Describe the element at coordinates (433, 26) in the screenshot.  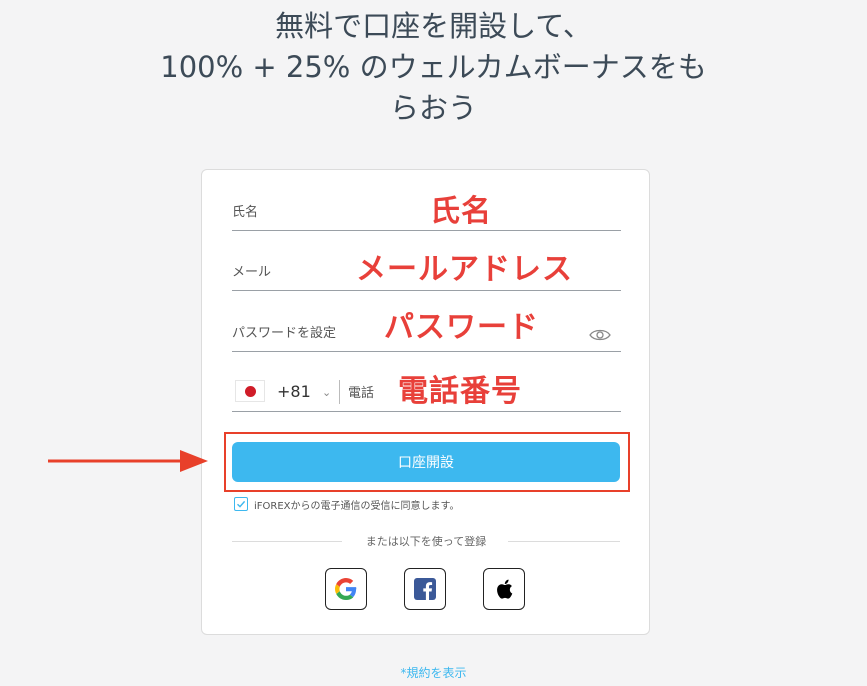
I see `headline-line-1: 無料で口座を開設して、` at that location.